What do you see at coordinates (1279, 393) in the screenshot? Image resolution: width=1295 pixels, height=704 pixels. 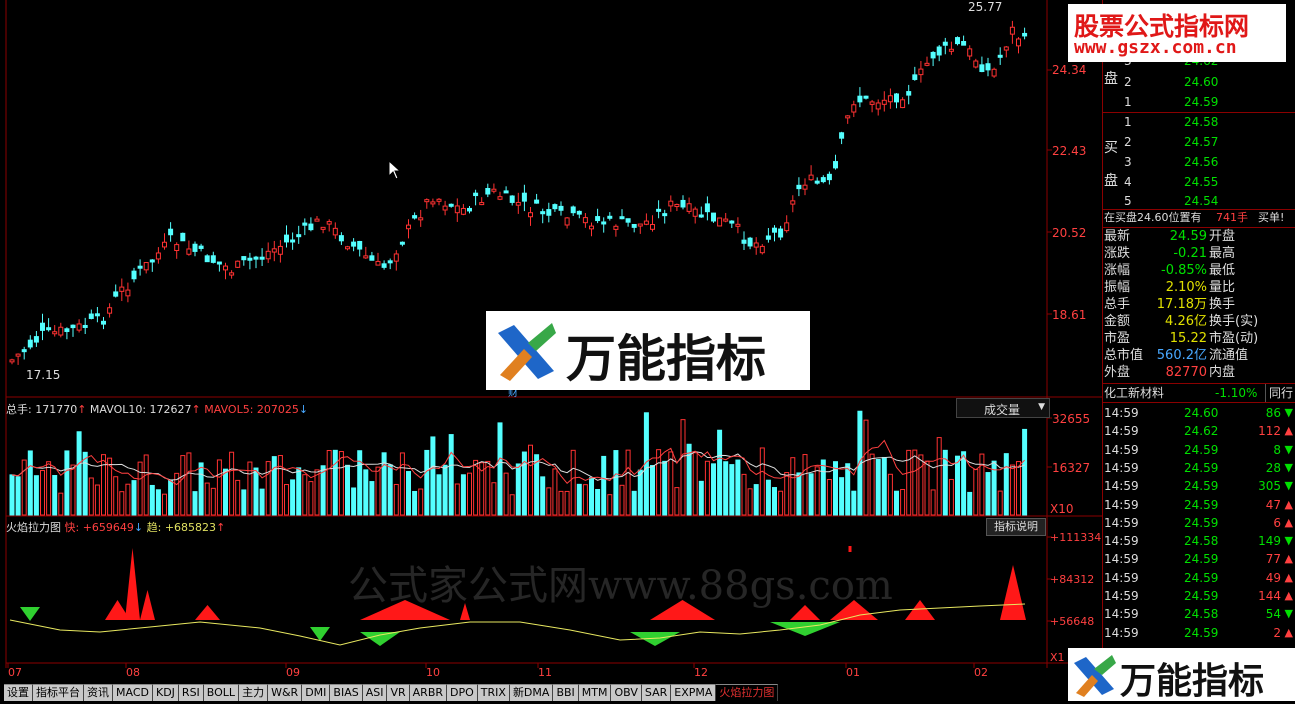 I see `peer-button: 同行` at bounding box center [1279, 393].